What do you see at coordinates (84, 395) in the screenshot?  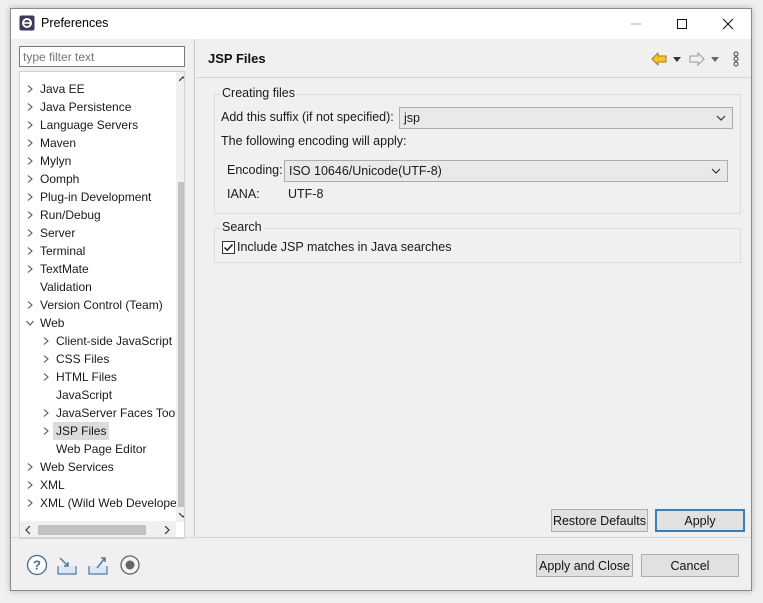 I see `tree-item-label: JavaScript` at bounding box center [84, 395].